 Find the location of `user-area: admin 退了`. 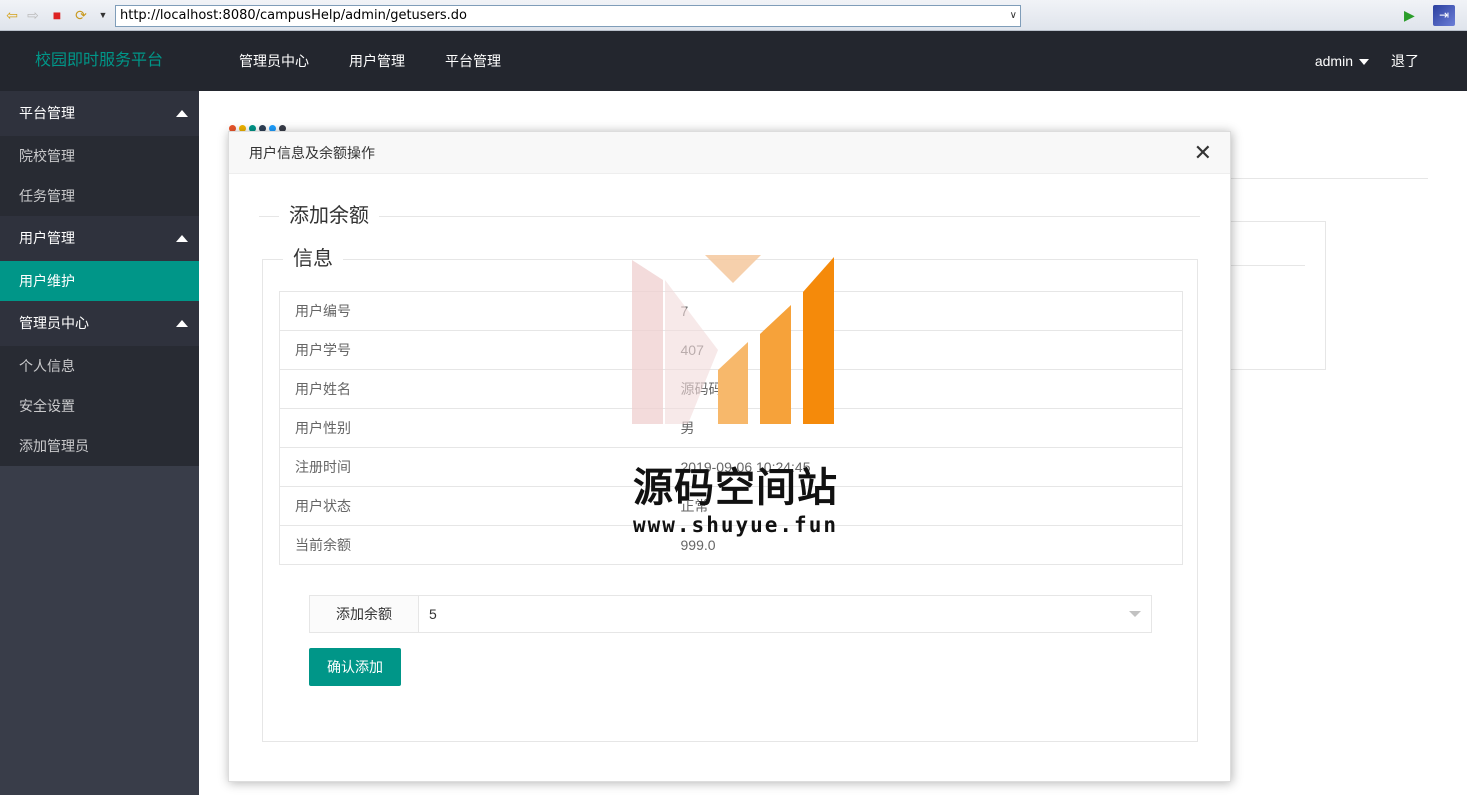

user-area: admin 退了 is located at coordinates (1367, 61).